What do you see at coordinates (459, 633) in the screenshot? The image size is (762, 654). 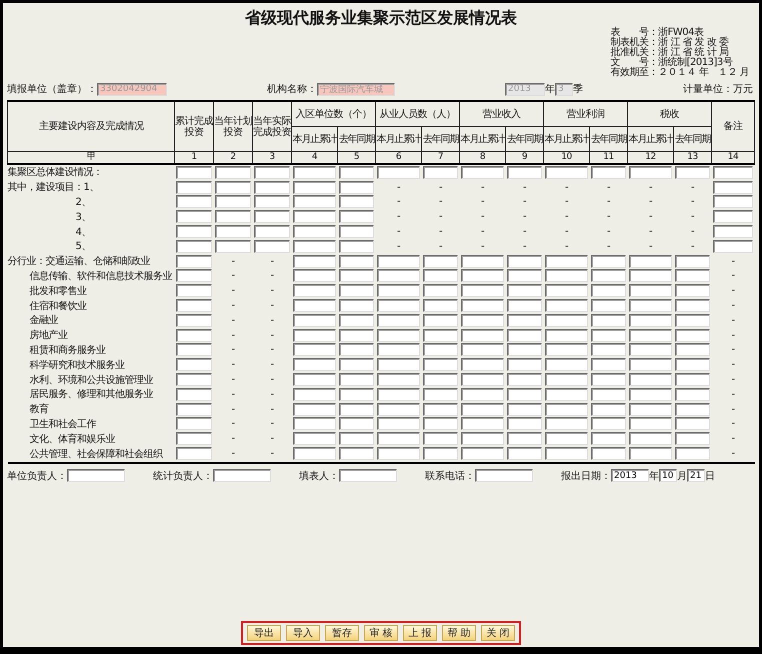 I see `toolbar-button: 帮 助` at bounding box center [459, 633].